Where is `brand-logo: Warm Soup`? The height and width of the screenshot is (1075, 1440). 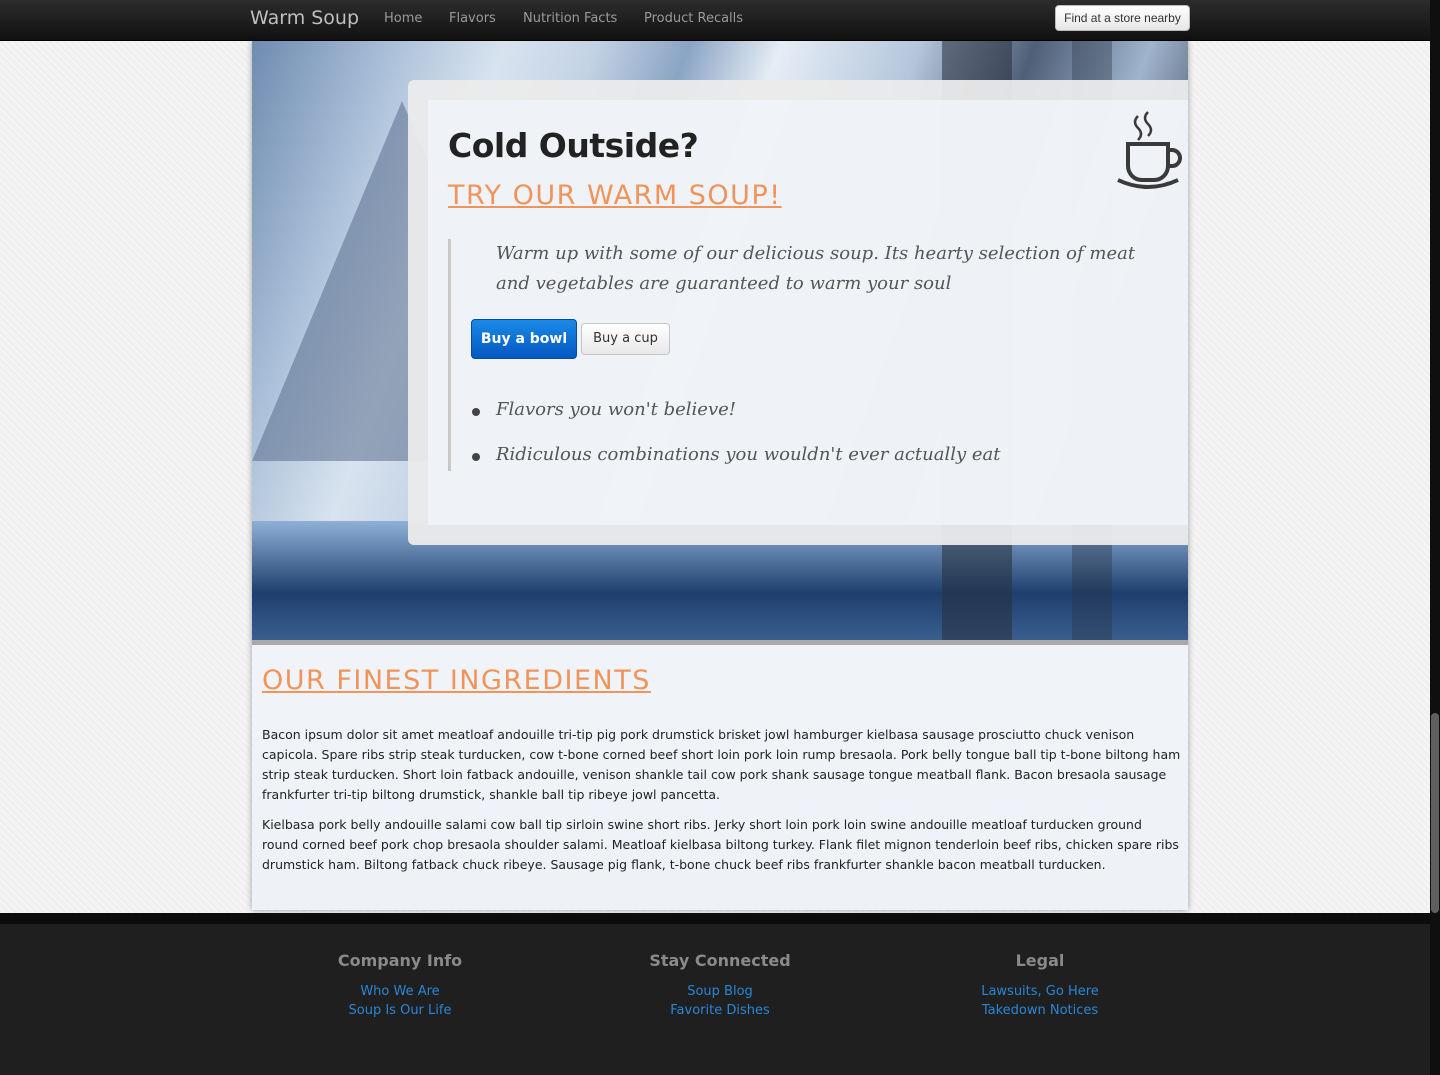 brand-logo: Warm Soup is located at coordinates (304, 18).